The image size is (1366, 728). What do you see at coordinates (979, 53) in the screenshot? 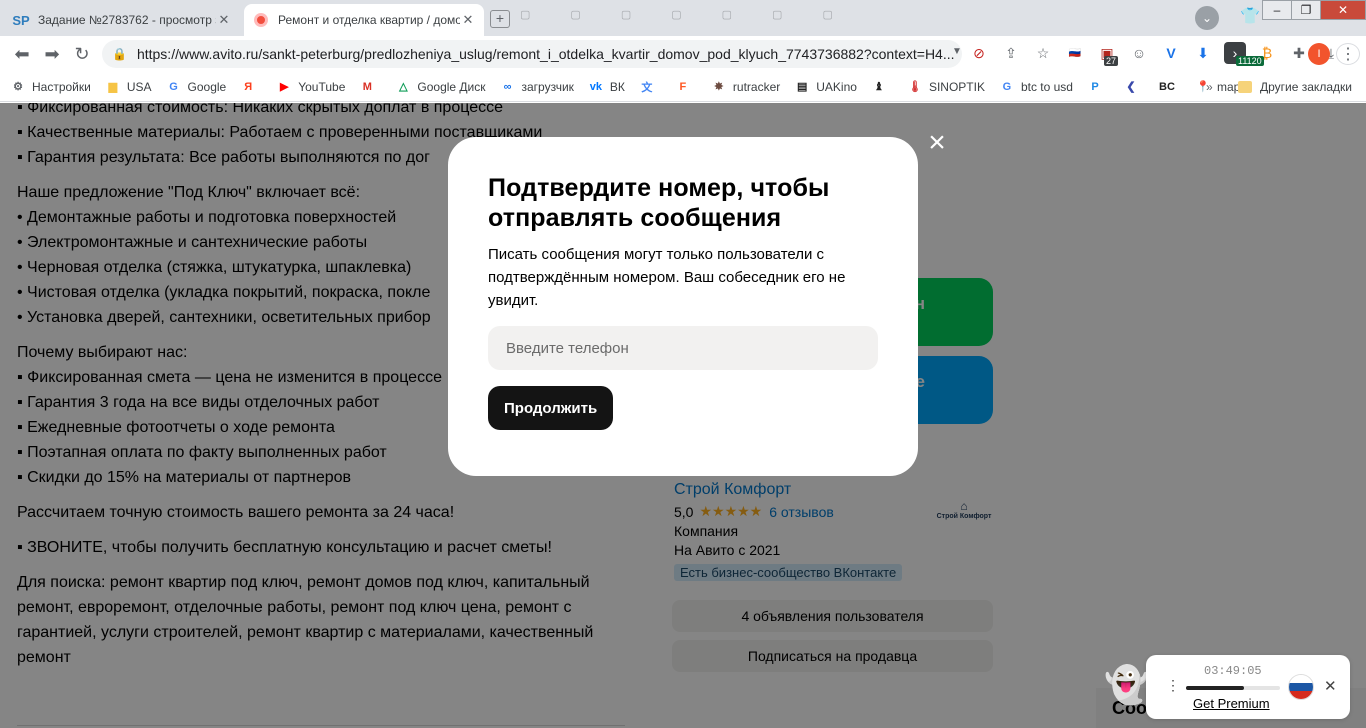
I see `blocked-icon: ⊘` at bounding box center [979, 53].